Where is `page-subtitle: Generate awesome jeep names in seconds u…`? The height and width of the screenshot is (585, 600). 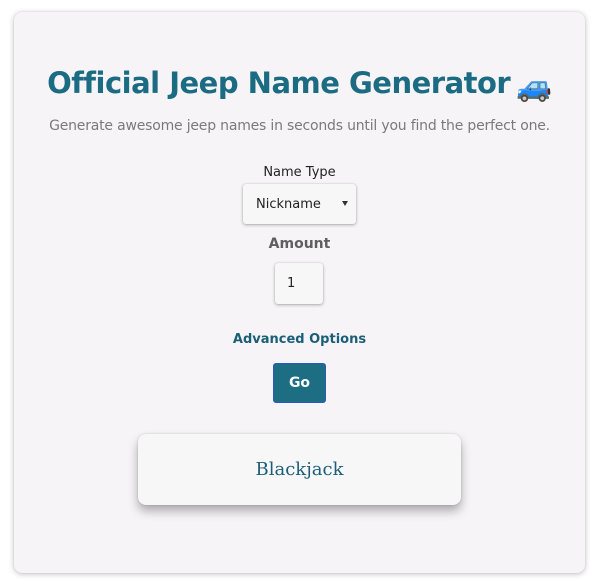
page-subtitle: Generate awesome jeep names in seconds u… is located at coordinates (299, 126).